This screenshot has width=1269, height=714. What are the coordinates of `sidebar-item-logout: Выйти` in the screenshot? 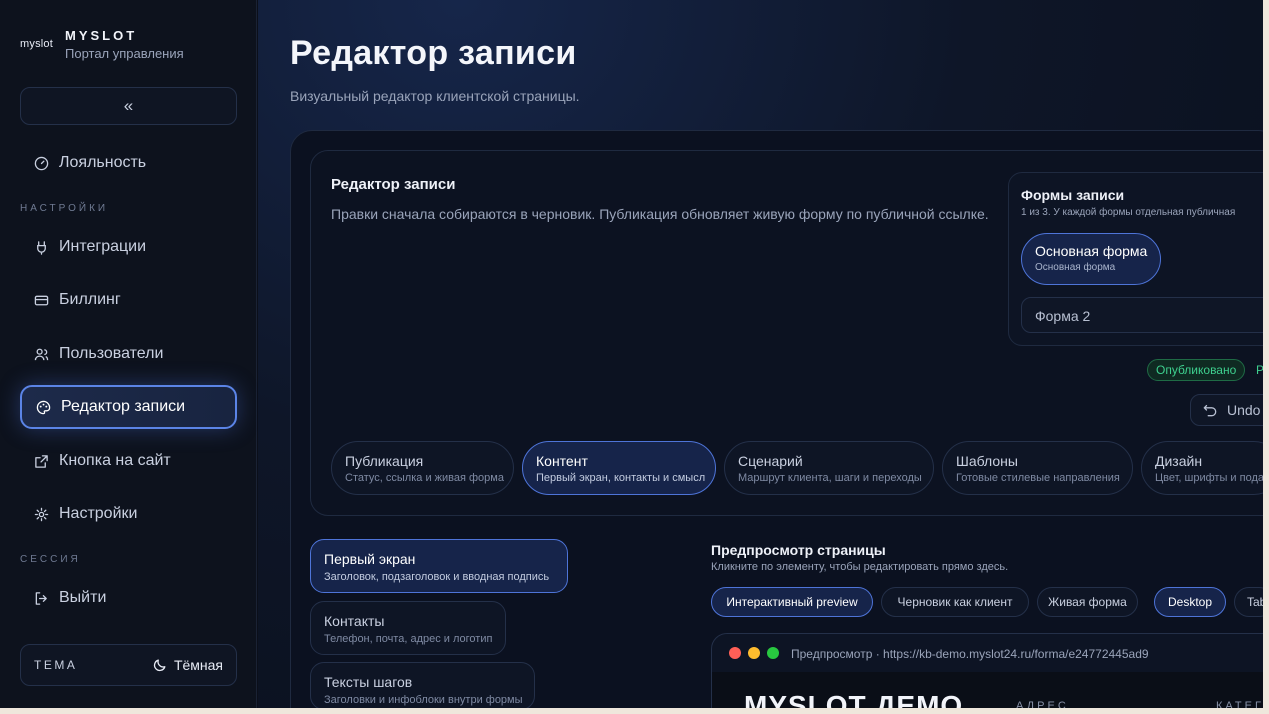 It's located at (128, 598).